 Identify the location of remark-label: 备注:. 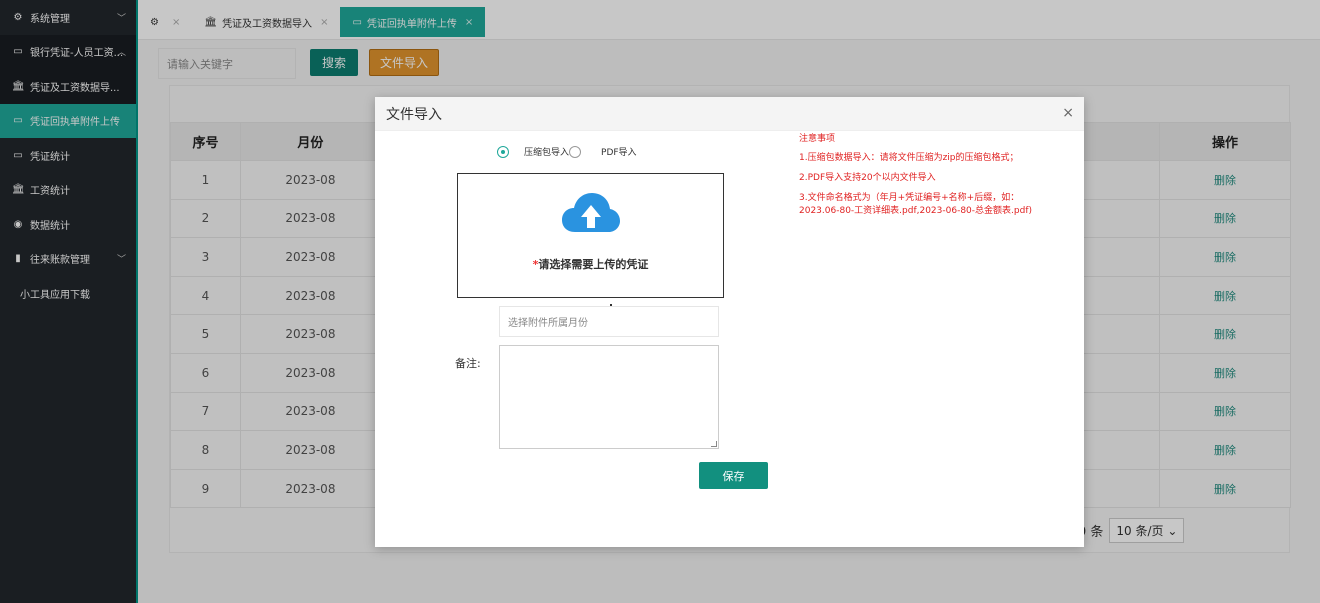
(468, 363).